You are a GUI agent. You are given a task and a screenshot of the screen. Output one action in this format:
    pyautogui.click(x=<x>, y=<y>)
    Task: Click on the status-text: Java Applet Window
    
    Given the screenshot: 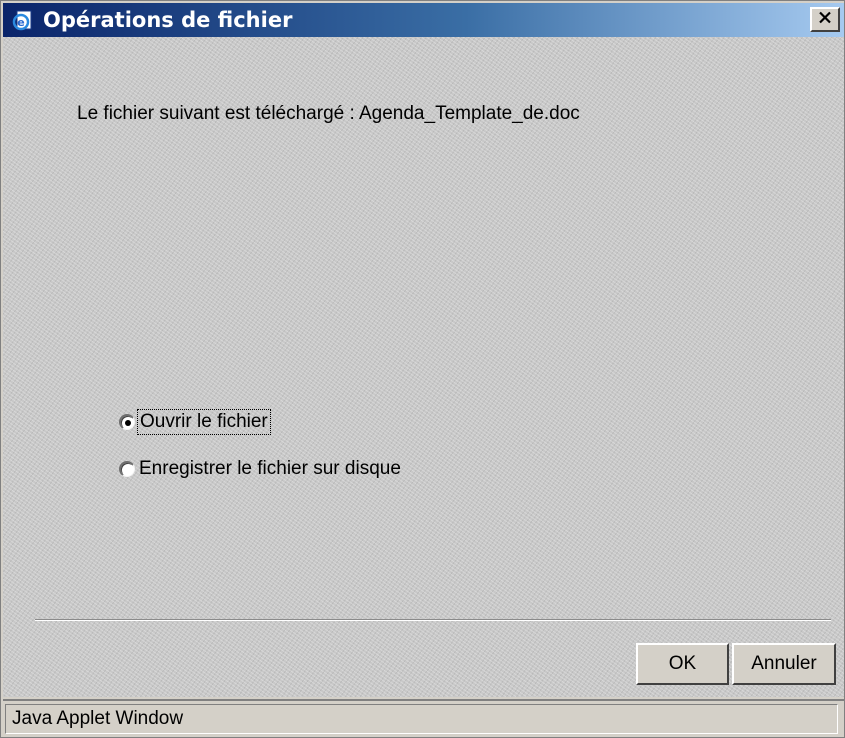 What is the action you would take?
    pyautogui.click(x=421, y=719)
    